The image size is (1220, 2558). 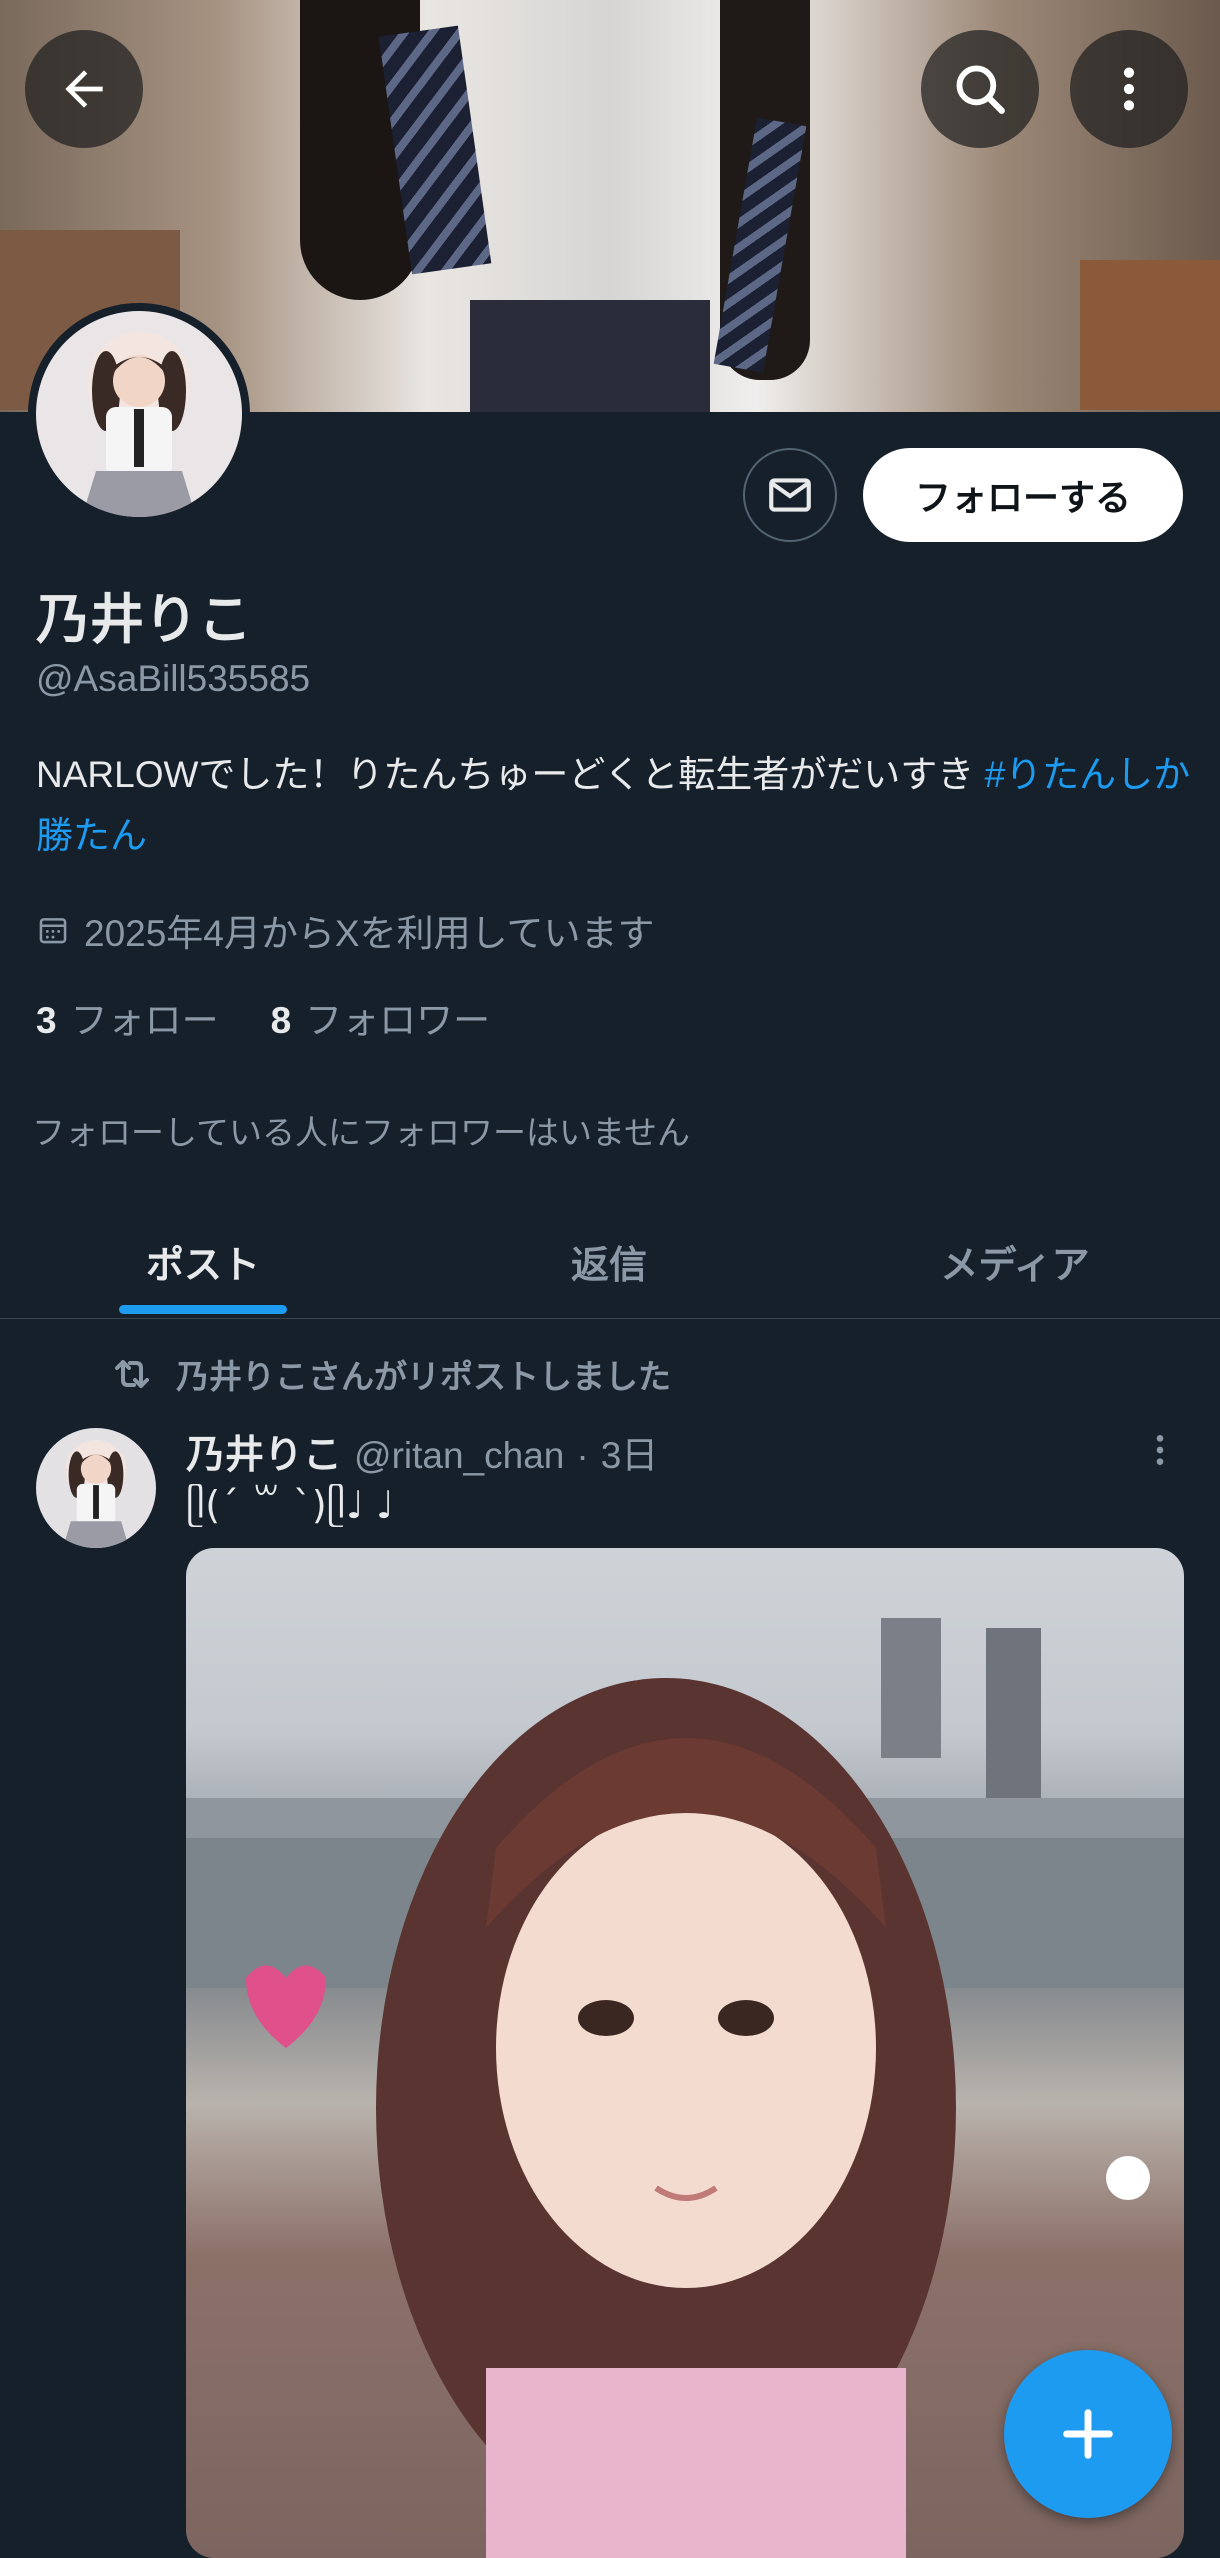 What do you see at coordinates (361, 1132) in the screenshot?
I see `followers-you-know: フォローしている人にフォロワーはいません` at bounding box center [361, 1132].